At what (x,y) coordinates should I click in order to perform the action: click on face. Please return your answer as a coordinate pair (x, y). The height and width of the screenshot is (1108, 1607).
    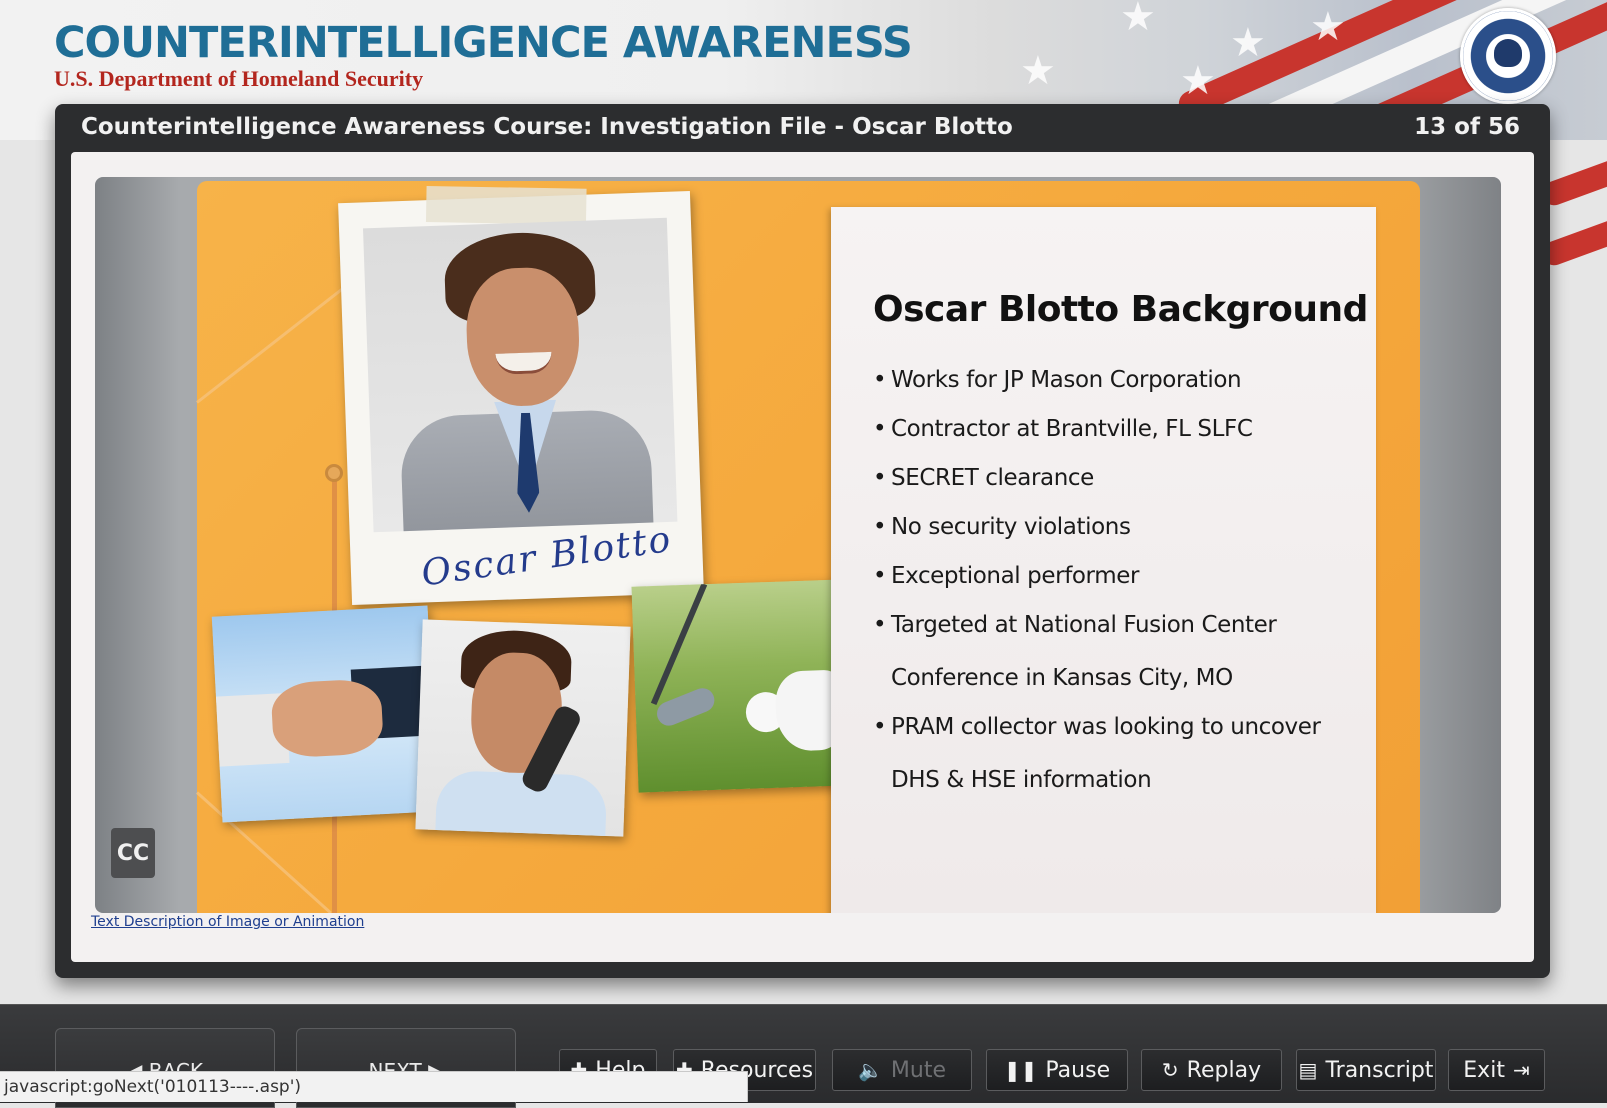
    Looking at the image, I should click on (523, 336).